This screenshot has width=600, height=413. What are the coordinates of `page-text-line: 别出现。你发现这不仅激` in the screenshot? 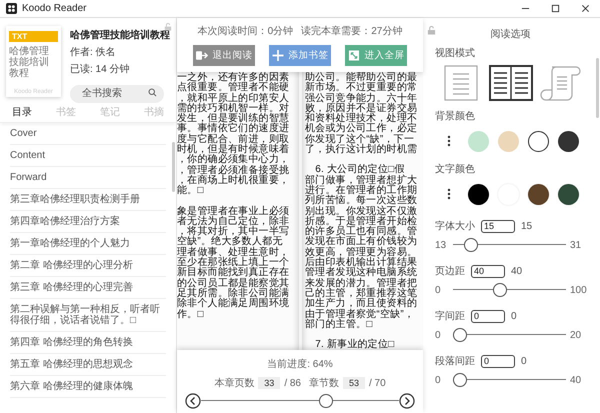 It's located at (361, 211).